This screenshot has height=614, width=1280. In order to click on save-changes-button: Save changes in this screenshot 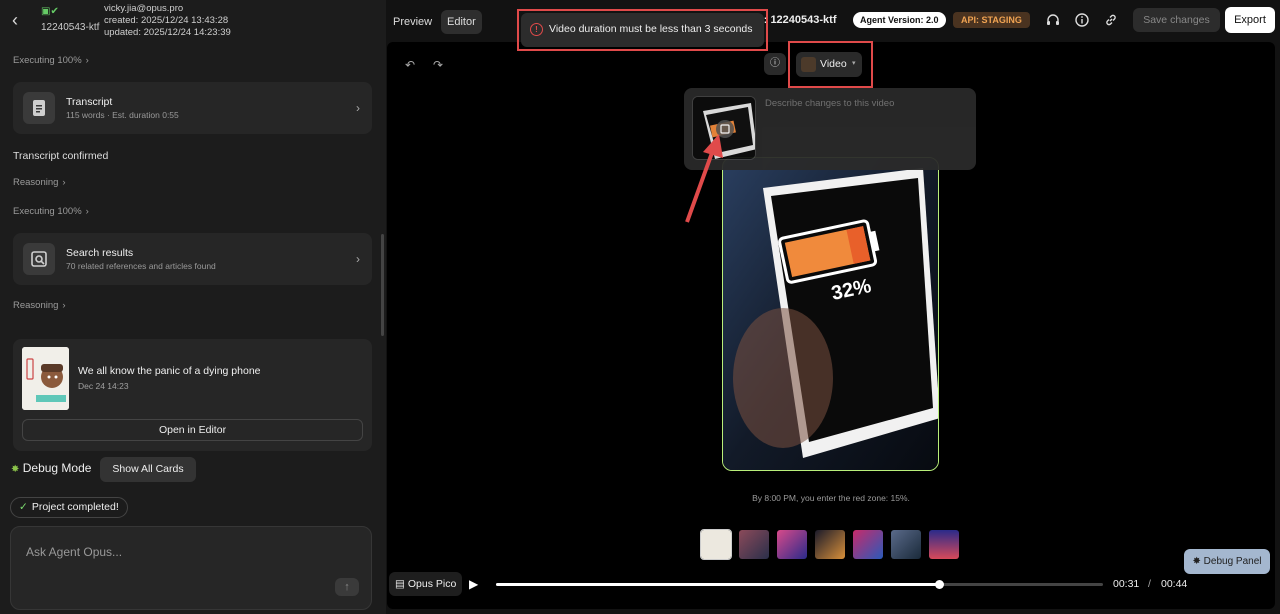, I will do `click(1176, 20)`.